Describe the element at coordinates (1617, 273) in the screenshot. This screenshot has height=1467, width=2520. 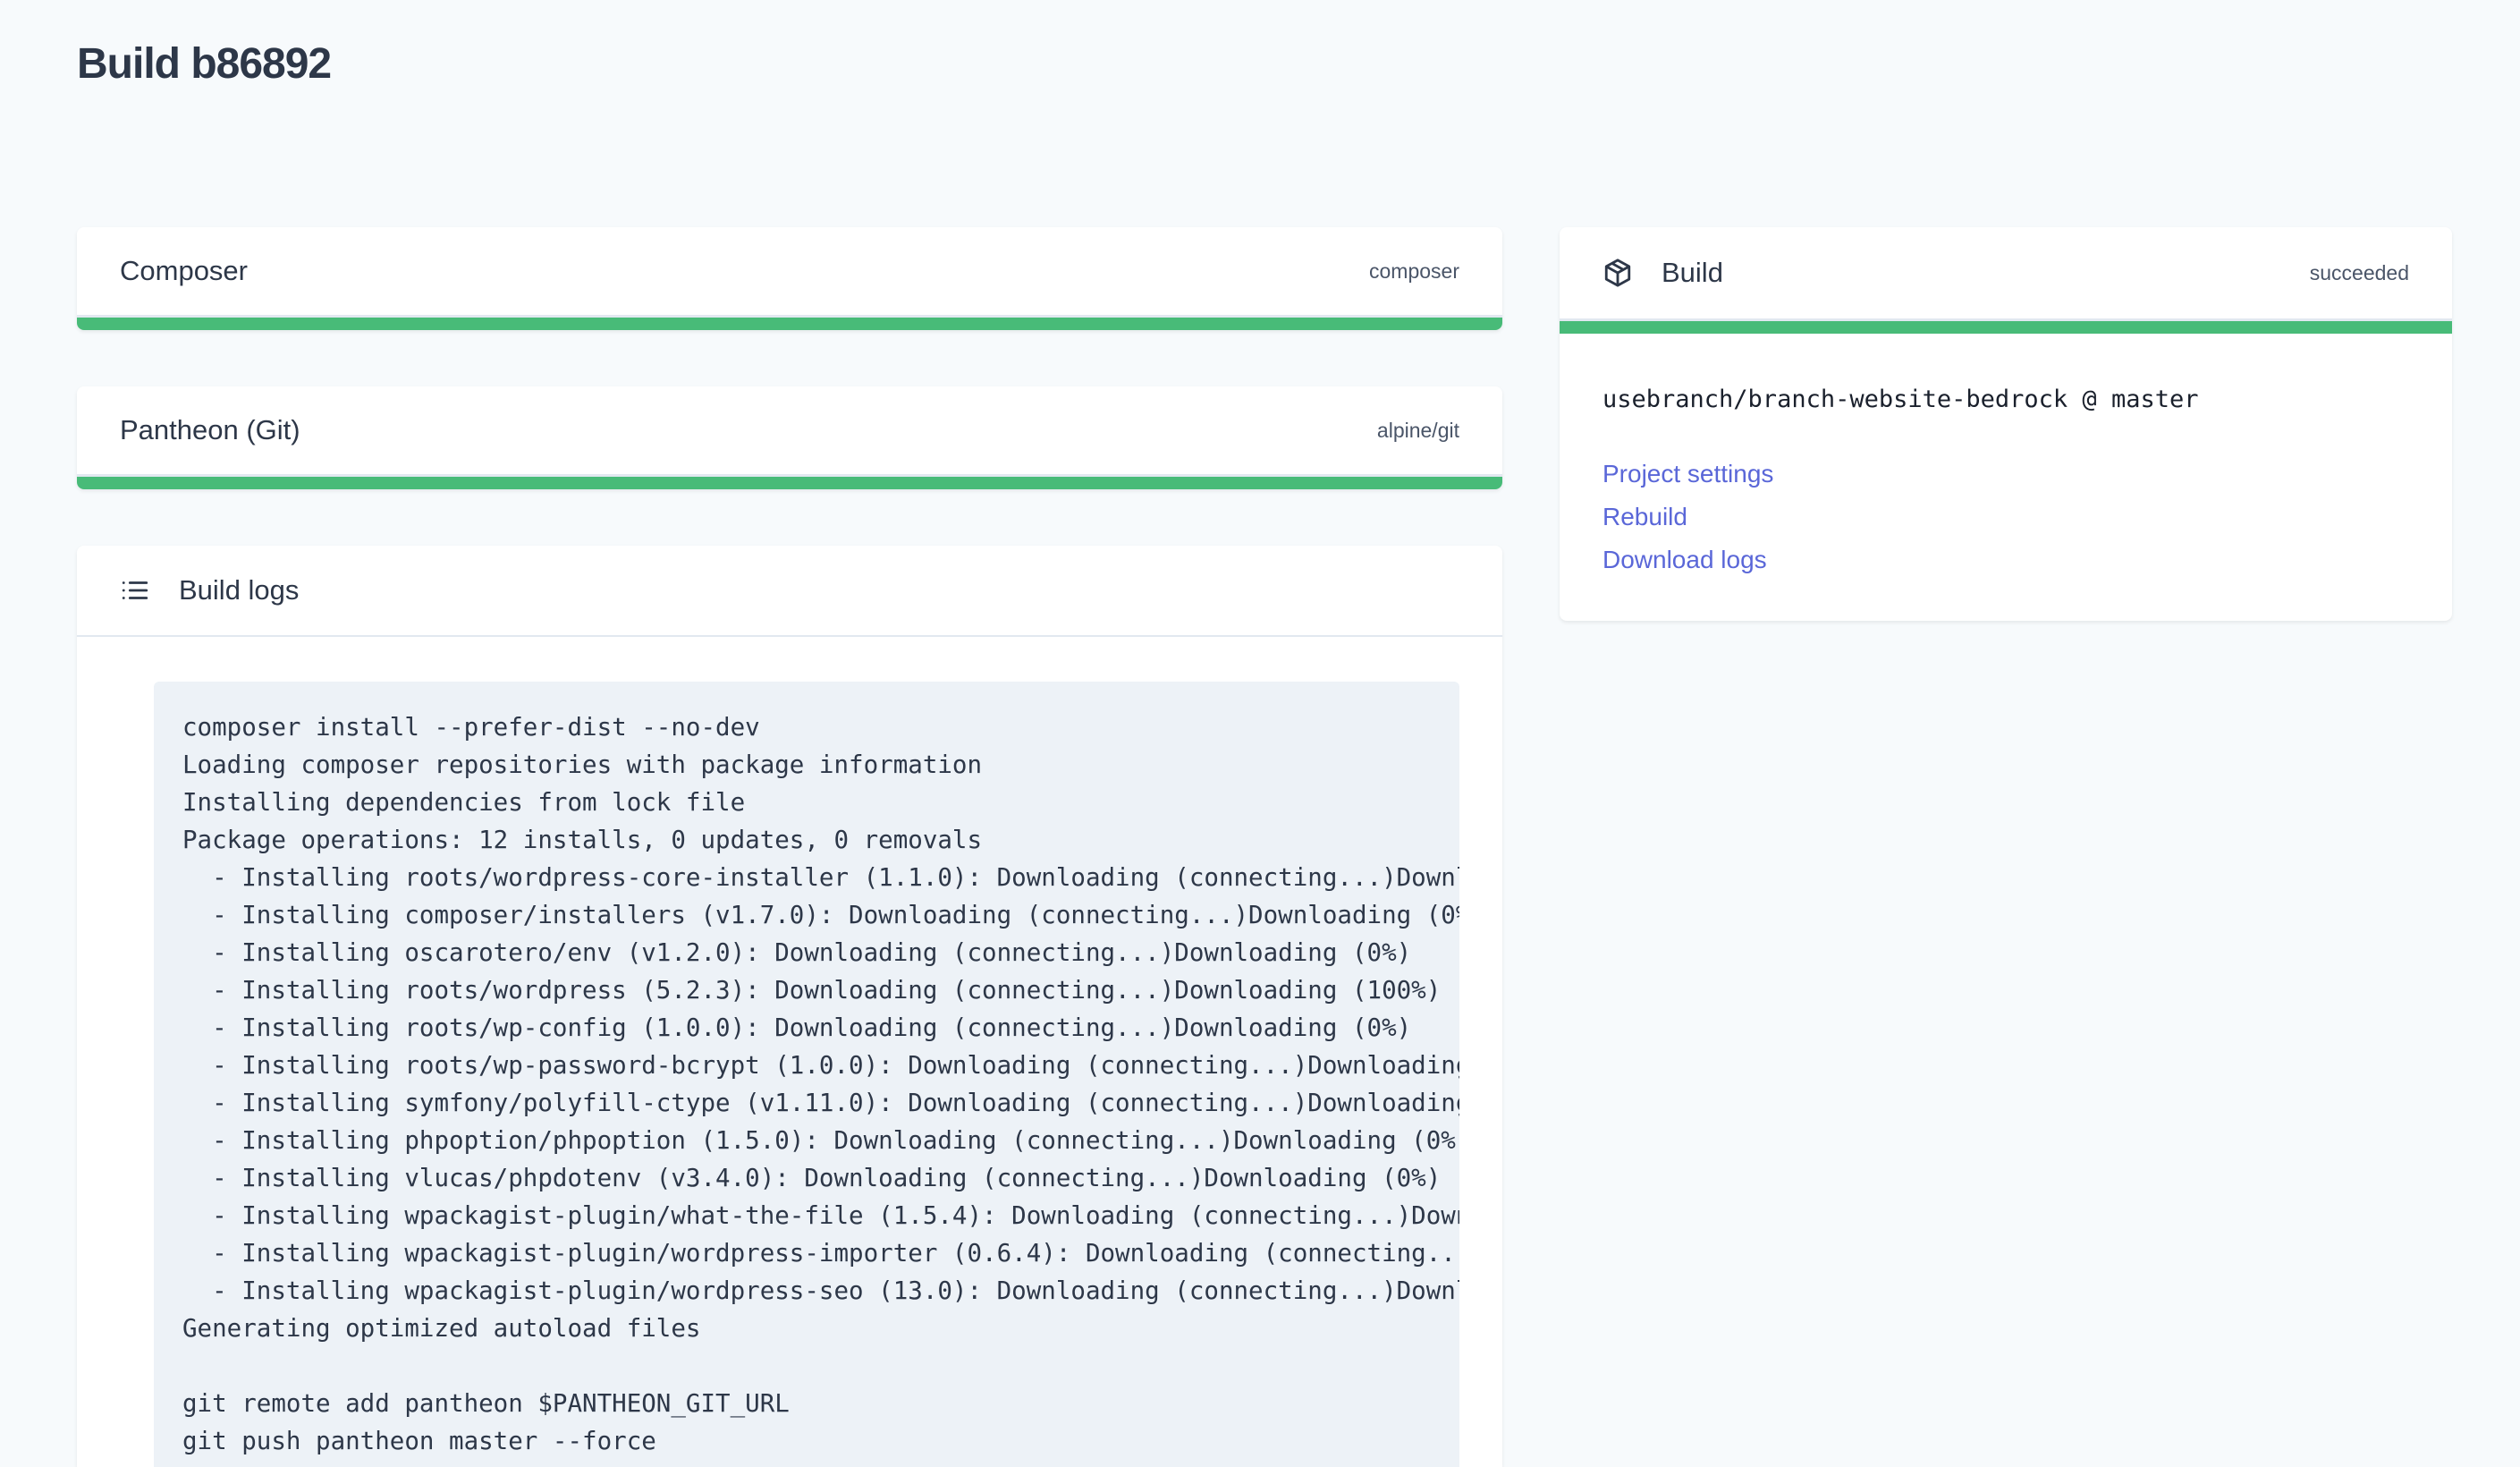
I see `package-icon` at that location.